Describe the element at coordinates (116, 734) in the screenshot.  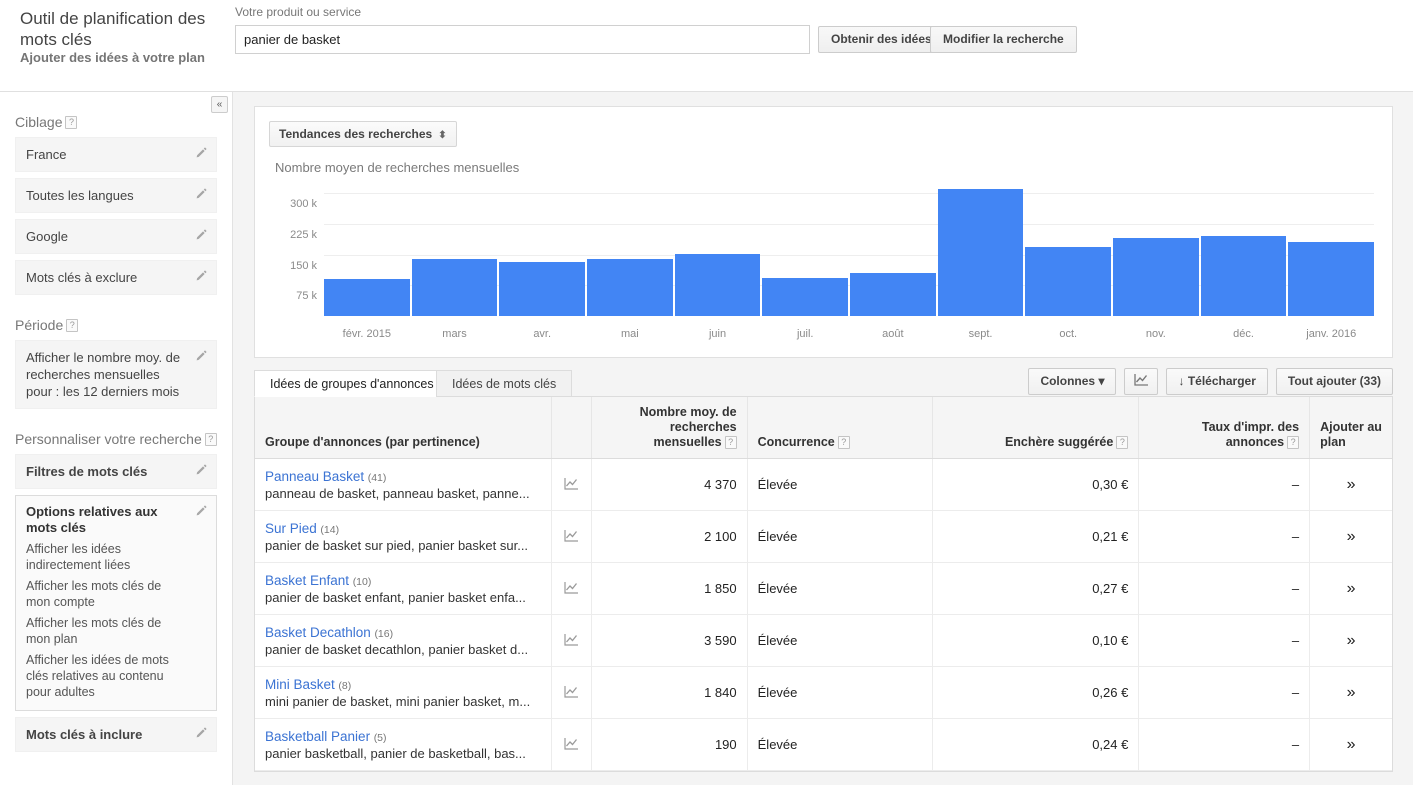
I see `sidebar-item-include-keywords: Mots clés à inclure` at that location.